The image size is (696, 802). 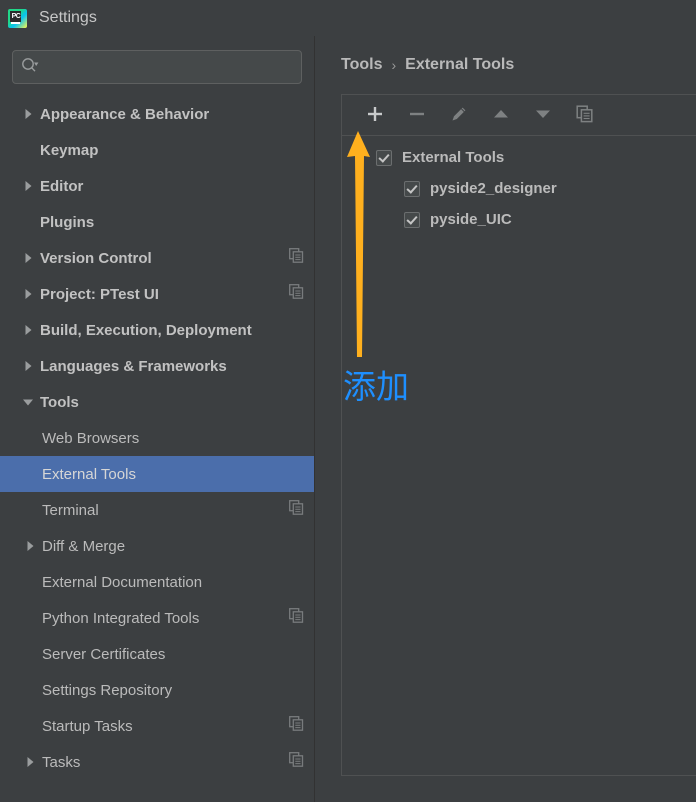 What do you see at coordinates (61, 762) in the screenshot?
I see `sidebar-item-label: Tasks` at bounding box center [61, 762].